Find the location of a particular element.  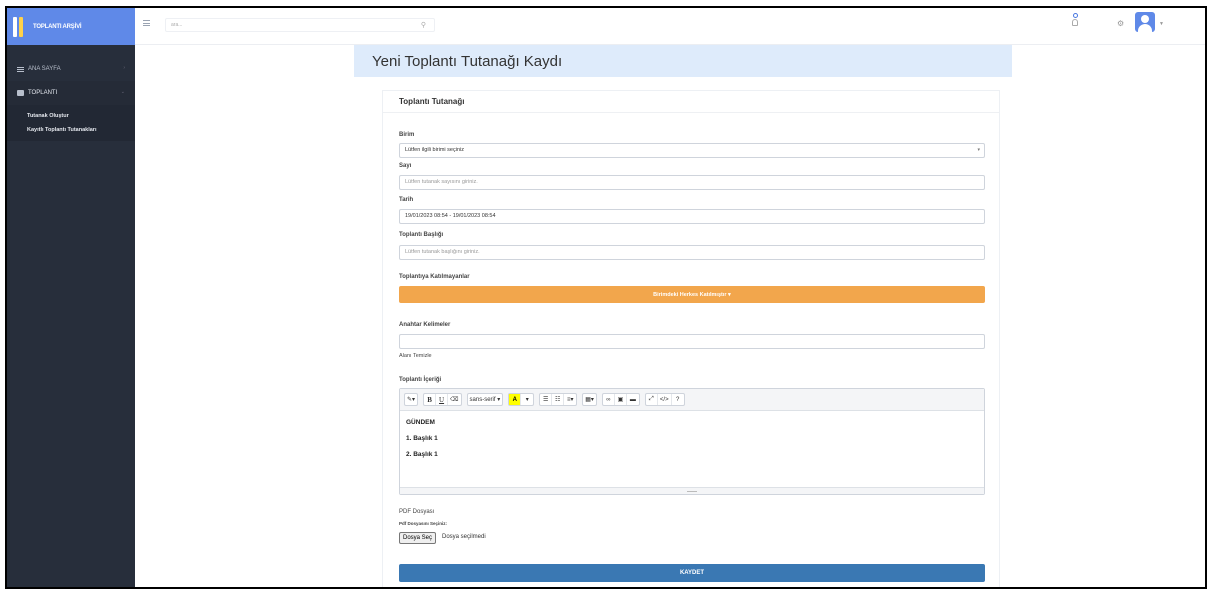

tarih-input: 19/01/2023 08:54 - 19/01/2023 08:54 is located at coordinates (692, 216).